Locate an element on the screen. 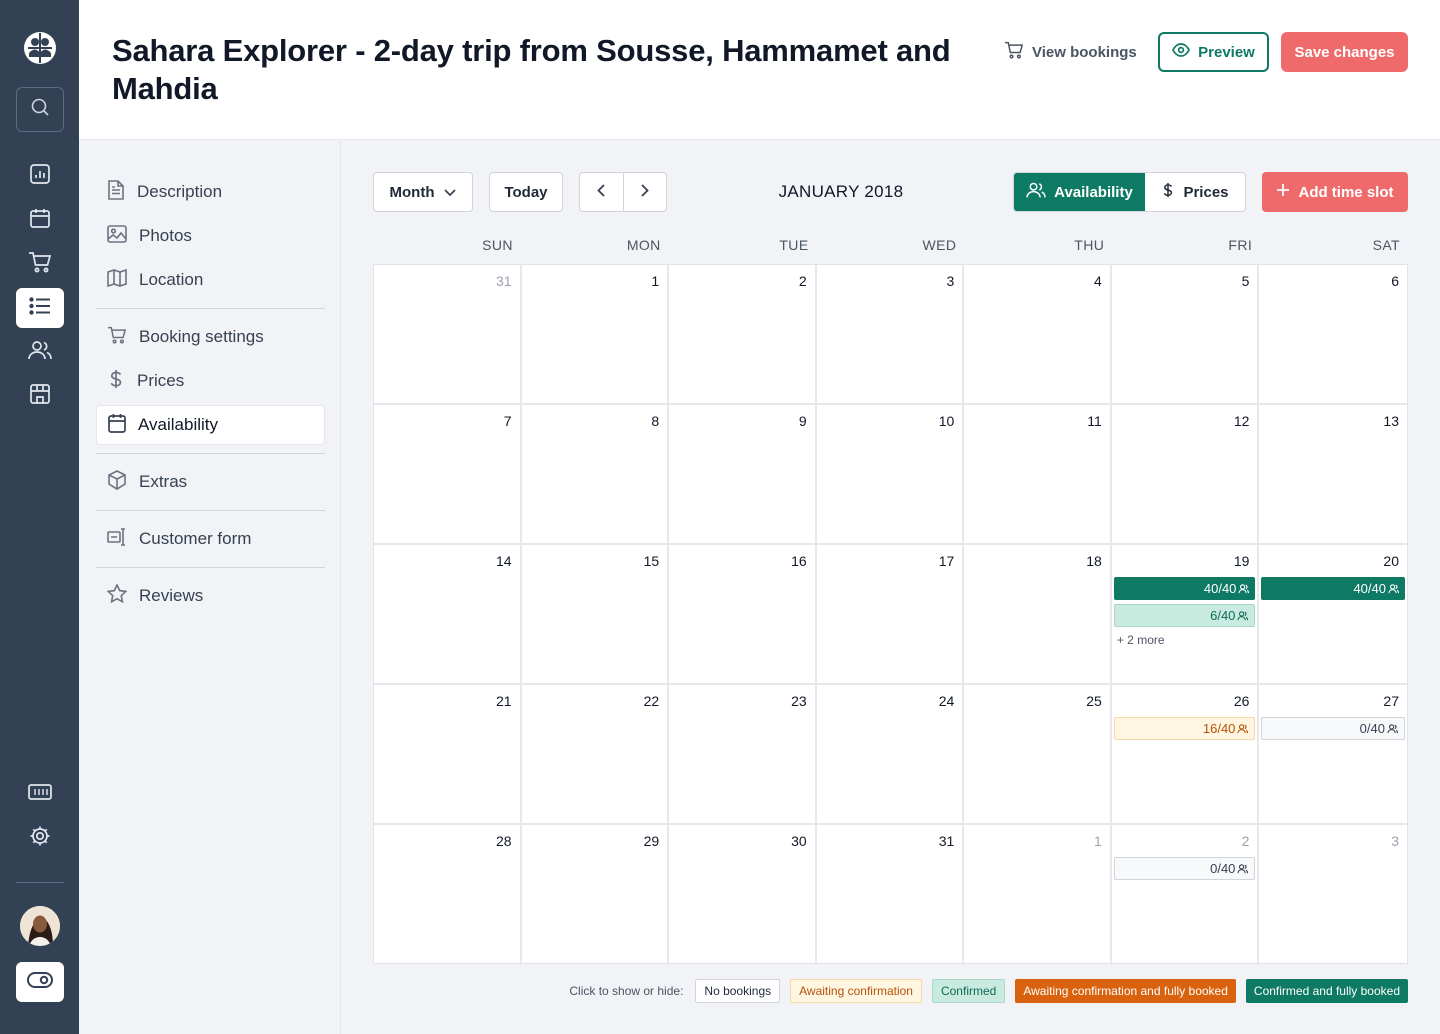  calendar-day: 18 is located at coordinates (1038, 615).